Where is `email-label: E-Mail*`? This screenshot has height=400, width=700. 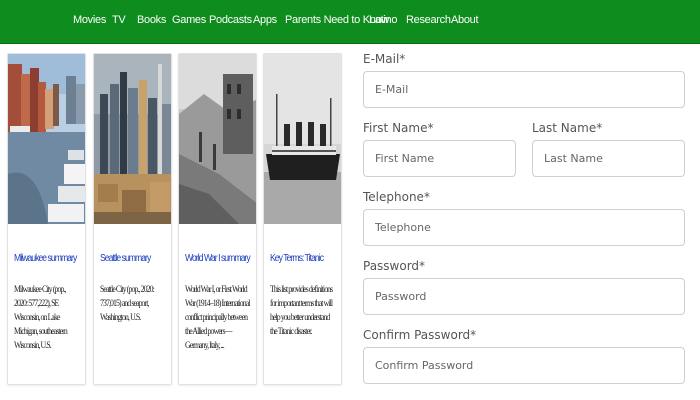
email-label: E-Mail* is located at coordinates (384, 59).